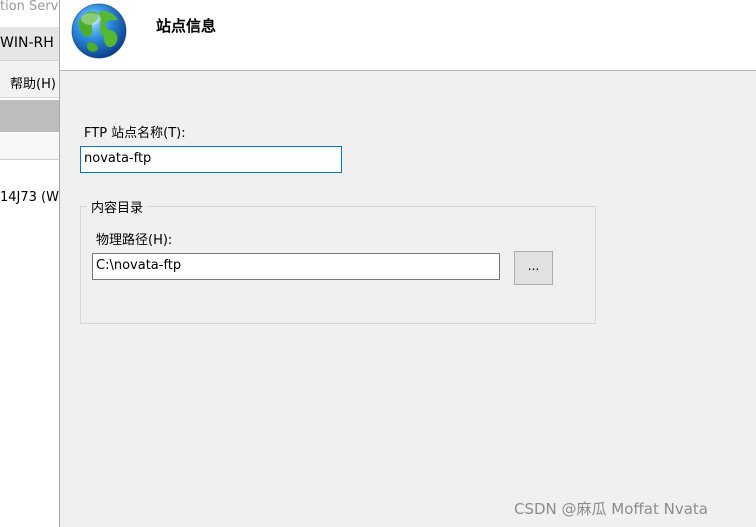 The image size is (756, 527). I want to click on background-window: tion Serv WIN-RH 帮助(H) 14J73 (W, so click(30, 263).